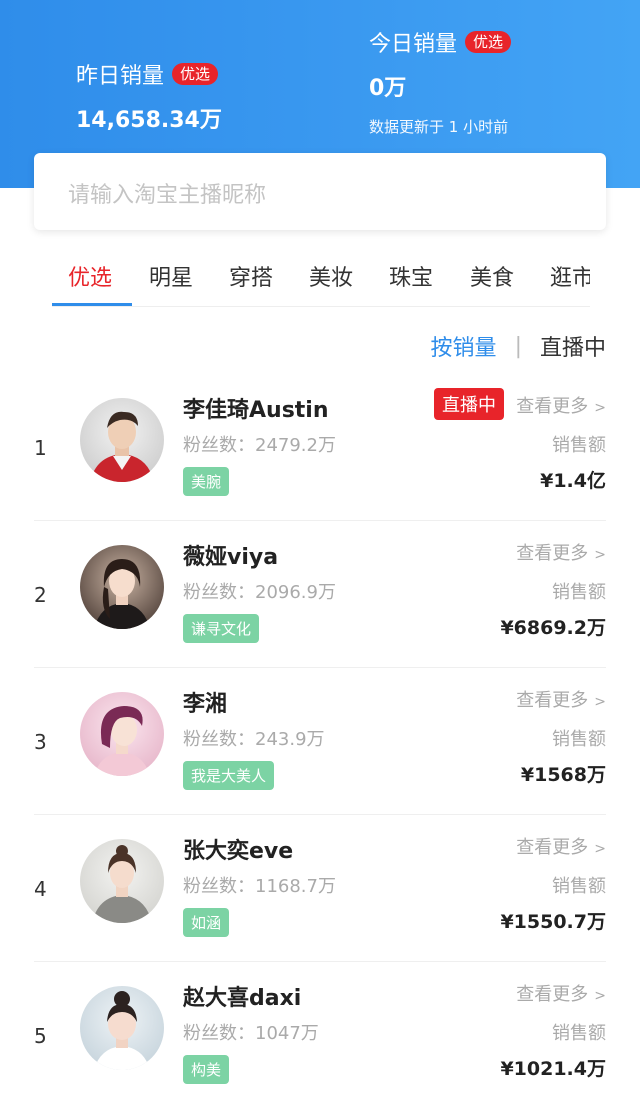 Image resolution: width=640 pixels, height=1109 pixels. Describe the element at coordinates (221, 628) in the screenshot. I see `agency-tag: 谦寻文化` at that location.